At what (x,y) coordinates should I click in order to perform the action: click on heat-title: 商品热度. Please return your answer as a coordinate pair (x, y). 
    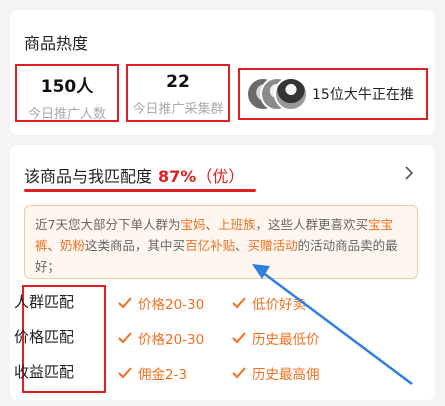
    Looking at the image, I should click on (56, 43).